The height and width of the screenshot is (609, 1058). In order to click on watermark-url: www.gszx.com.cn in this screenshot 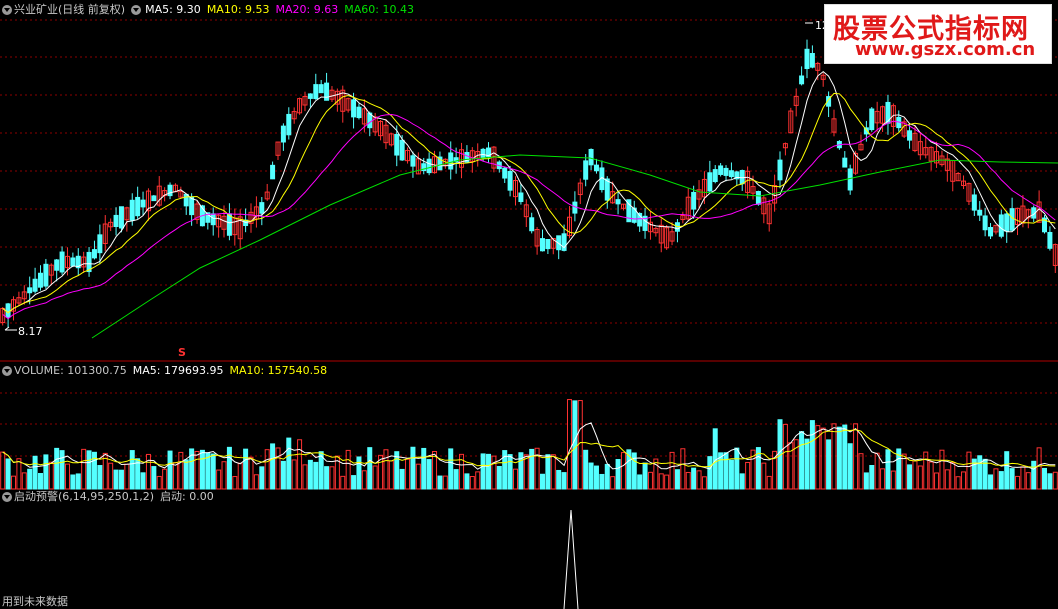, I will do `click(945, 49)`.